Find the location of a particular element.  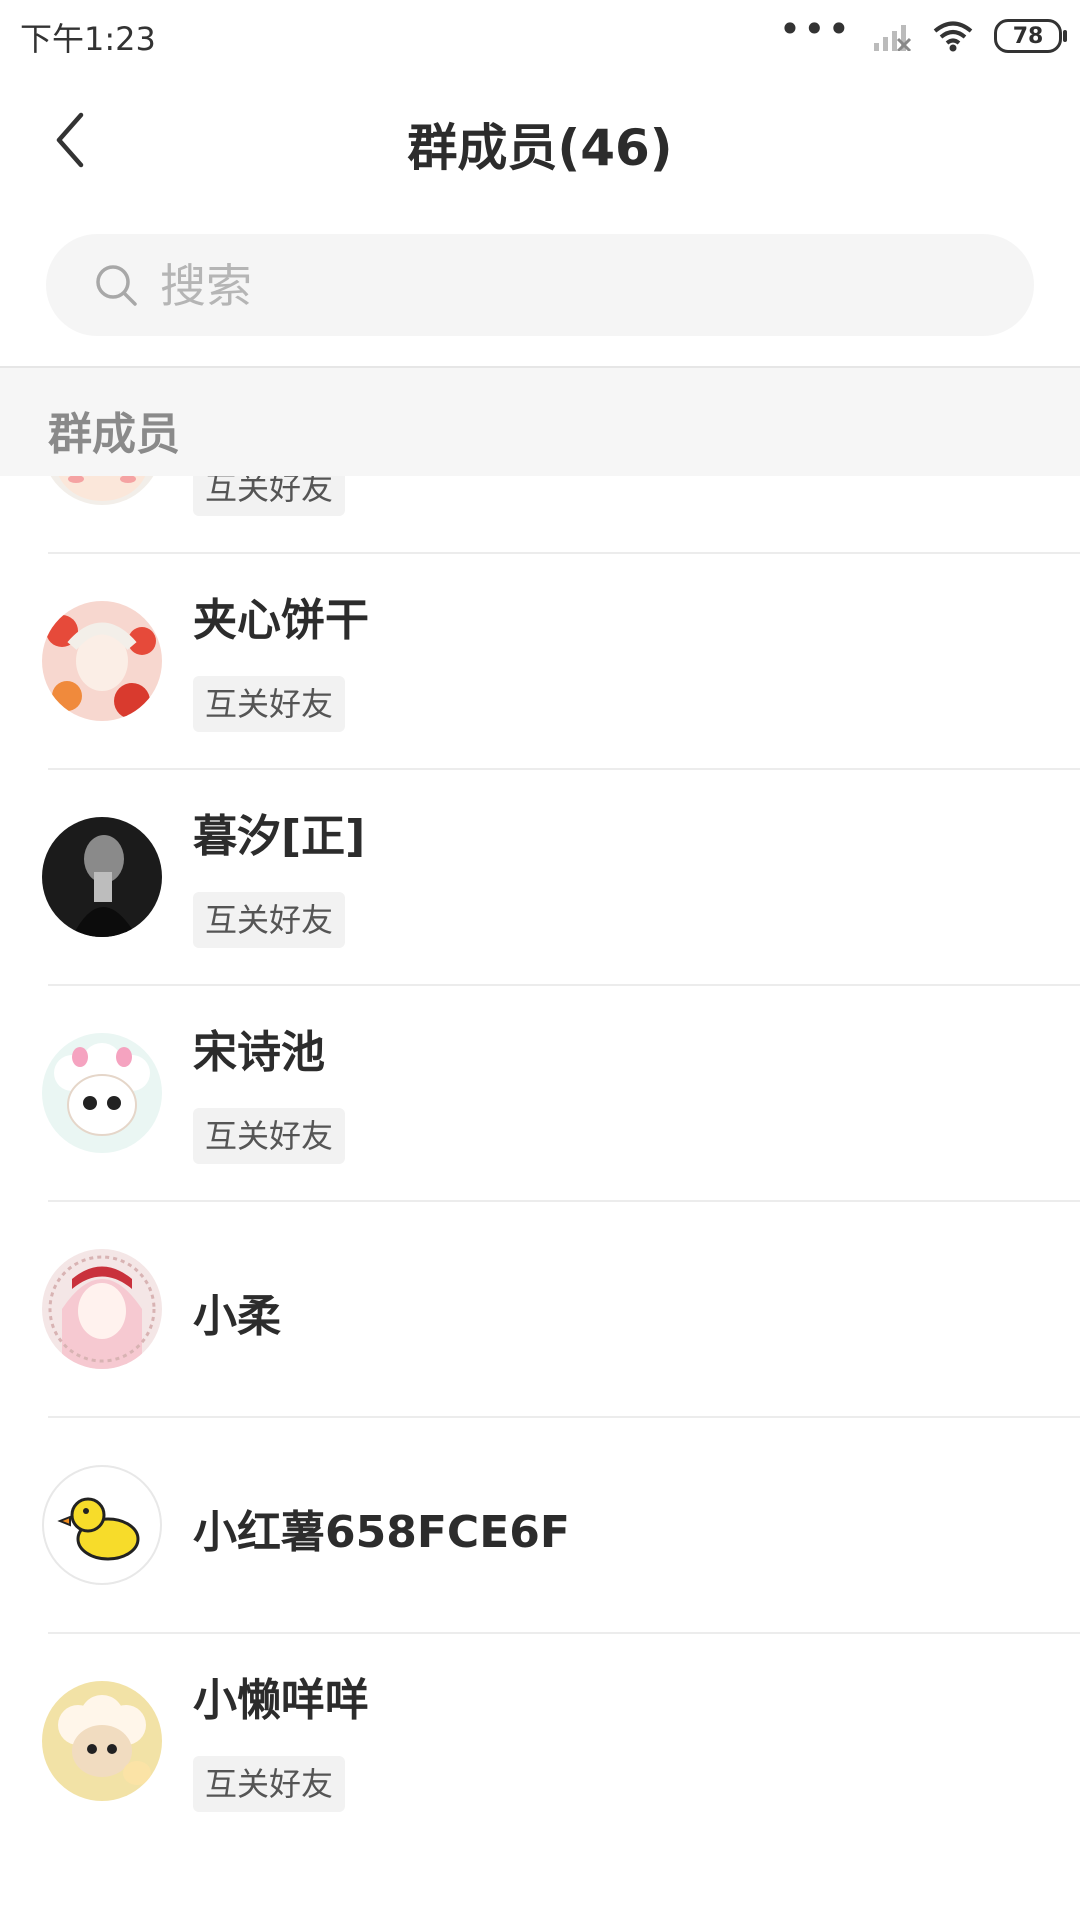

member-row: 小红薯658FCE6F is located at coordinates (540, 1526).